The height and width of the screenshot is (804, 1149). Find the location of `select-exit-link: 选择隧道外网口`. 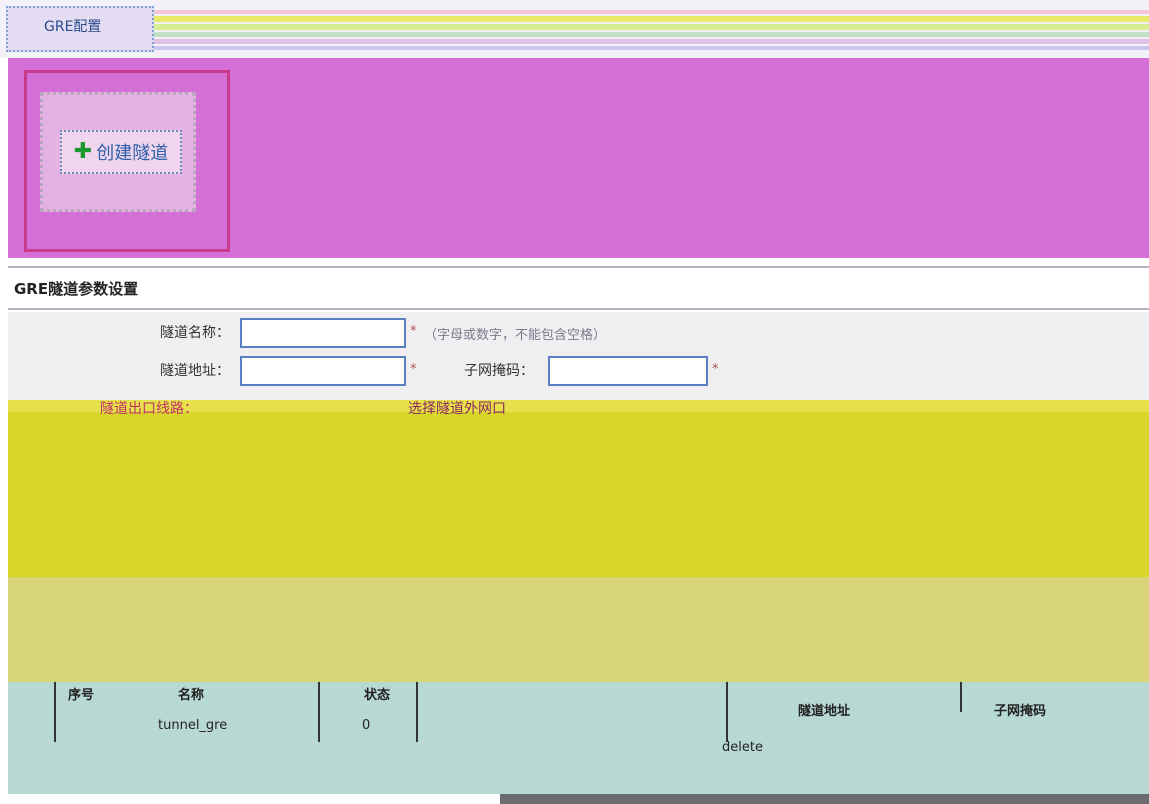

select-exit-link: 选择隧道外网口 is located at coordinates (457, 408).